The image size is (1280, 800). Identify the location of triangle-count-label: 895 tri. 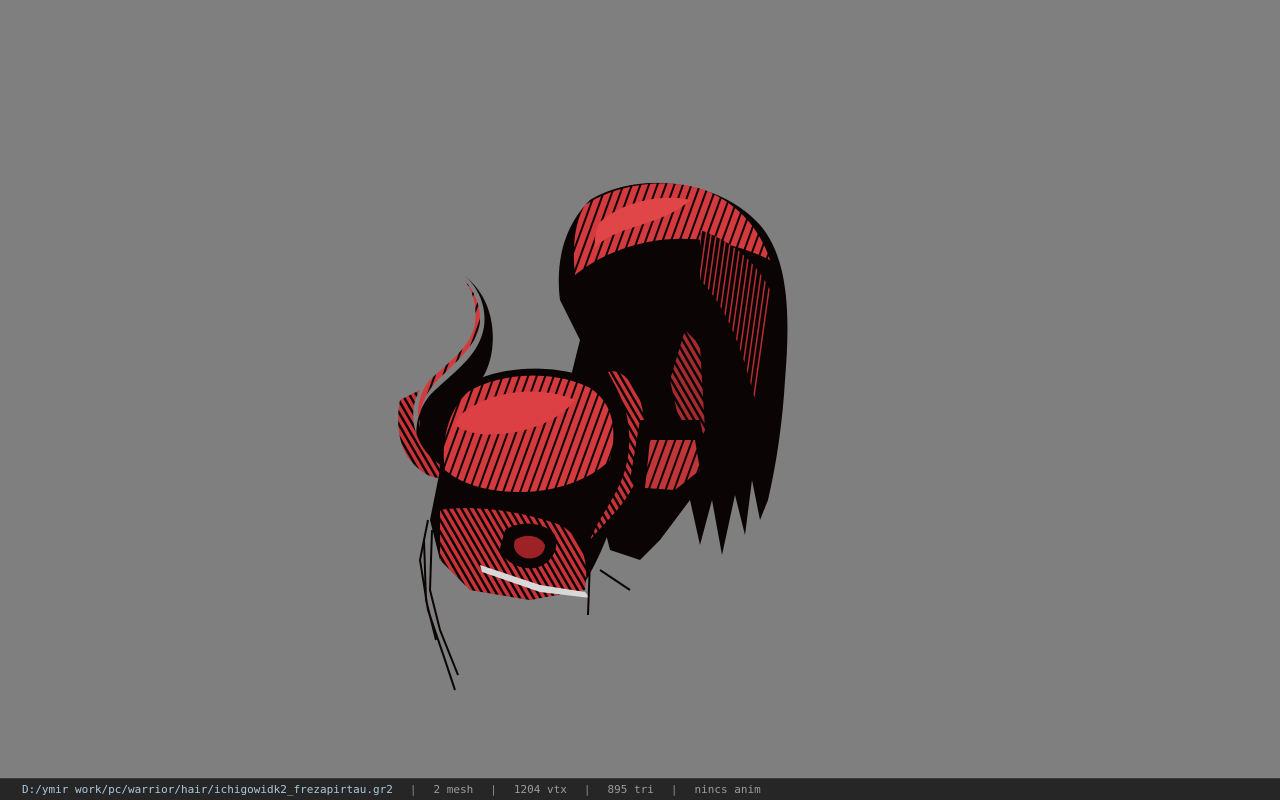
(630, 789).